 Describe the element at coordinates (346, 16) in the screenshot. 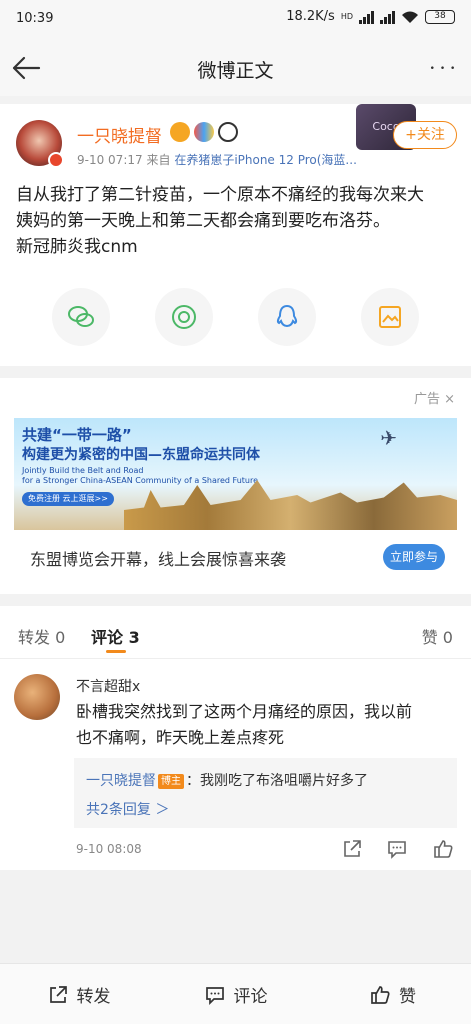

I see `hd-indicator: HD` at that location.